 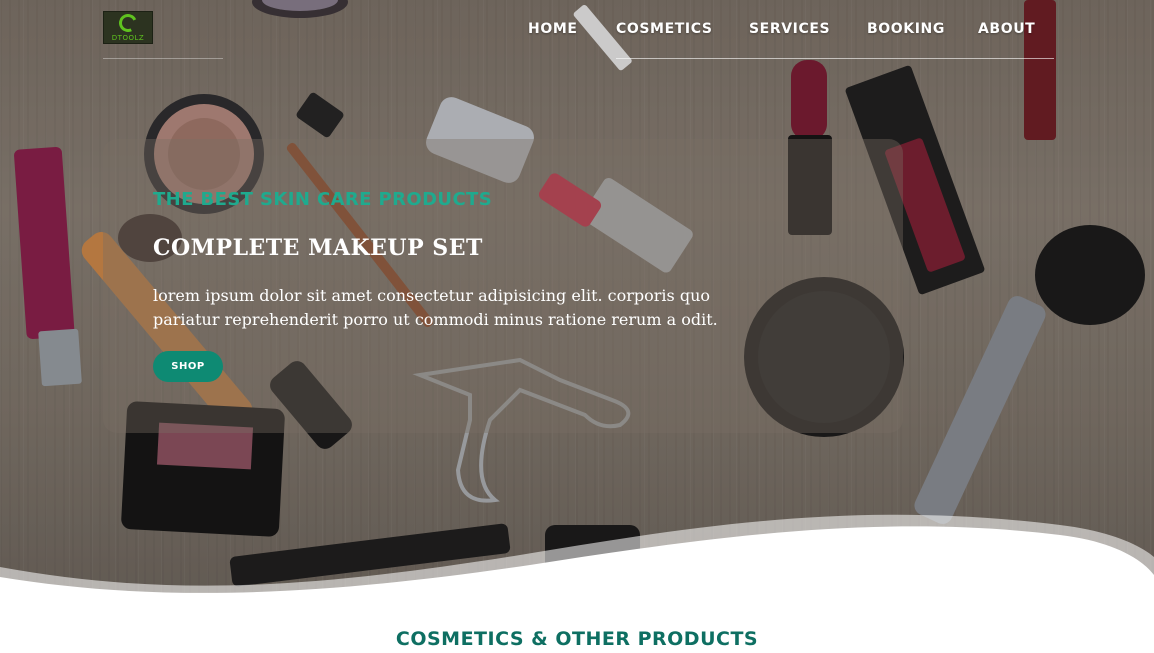 I want to click on hero-title: COMPLETE MAKEUP SET, so click(x=318, y=248).